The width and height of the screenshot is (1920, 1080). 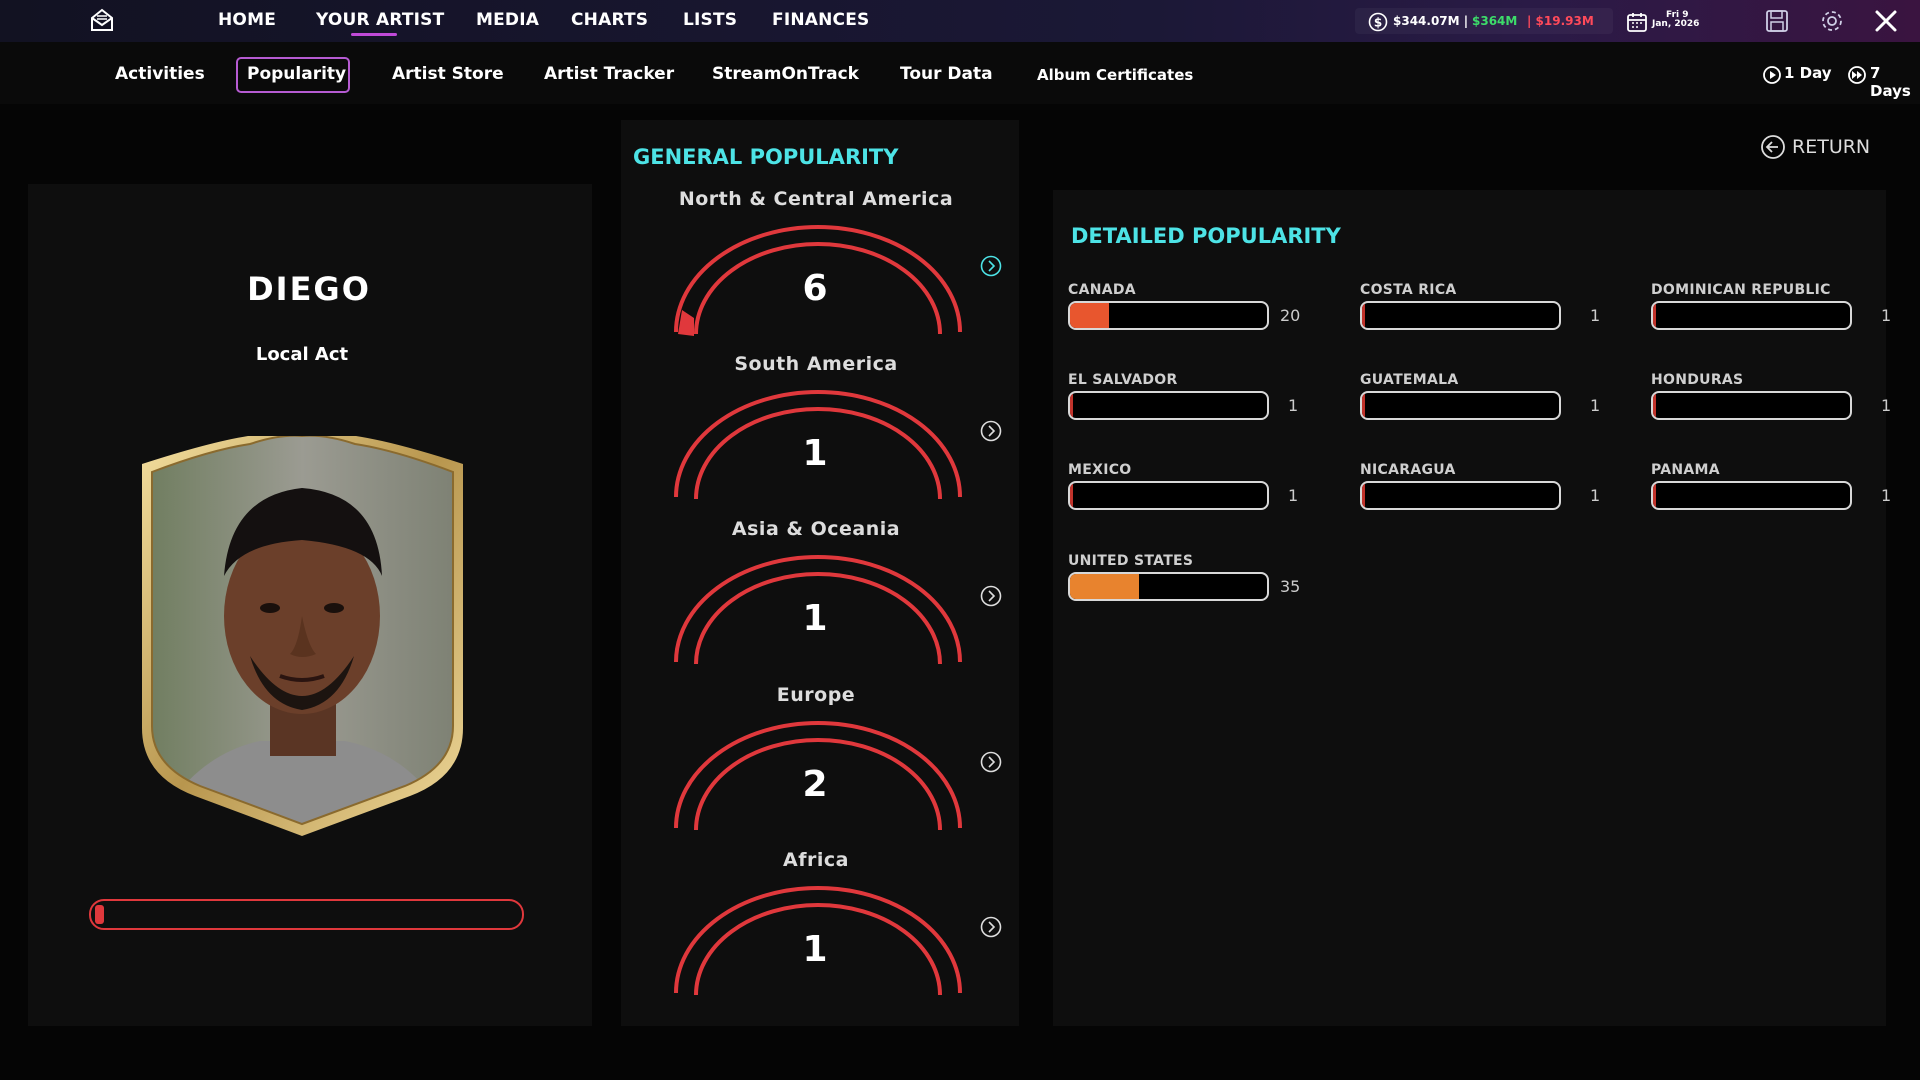 I want to click on advance-1-day-button: 1 Day, so click(x=1808, y=73).